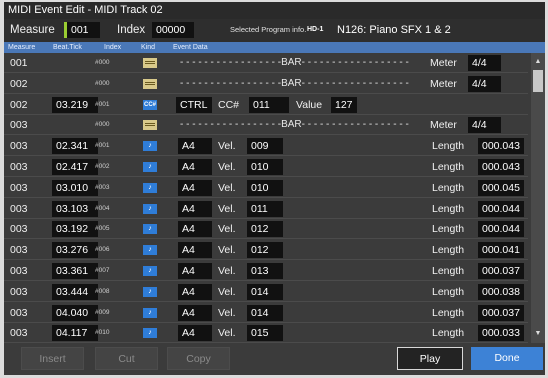 This screenshot has width=548, height=378. What do you see at coordinates (198, 358) in the screenshot?
I see `copy-button: Copy` at bounding box center [198, 358].